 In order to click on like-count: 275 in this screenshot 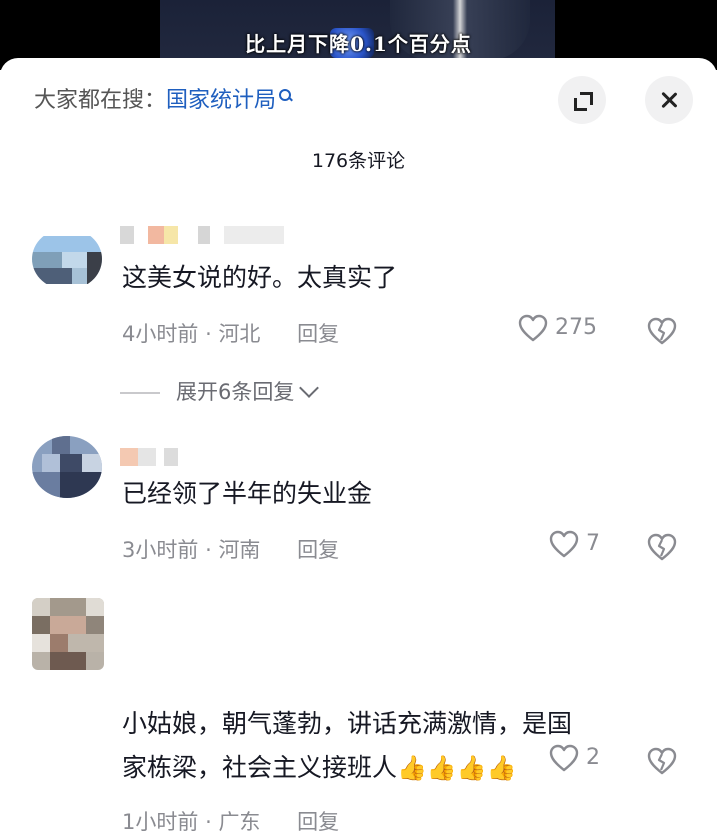, I will do `click(576, 327)`.